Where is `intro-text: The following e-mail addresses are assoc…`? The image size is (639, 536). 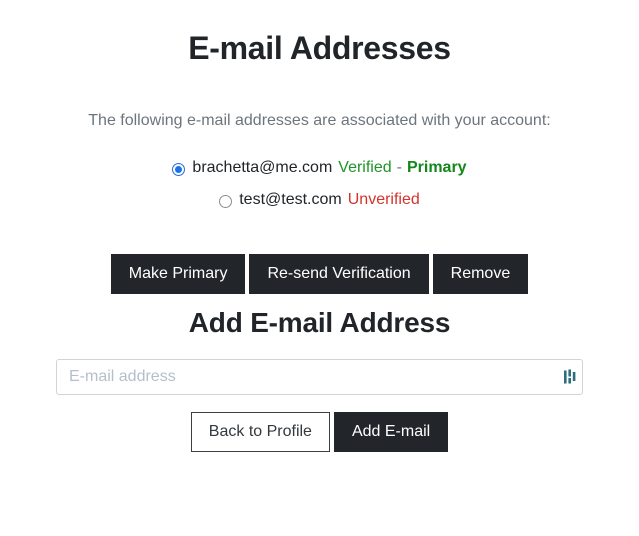
intro-text: The following e-mail addresses are assoc… is located at coordinates (319, 120).